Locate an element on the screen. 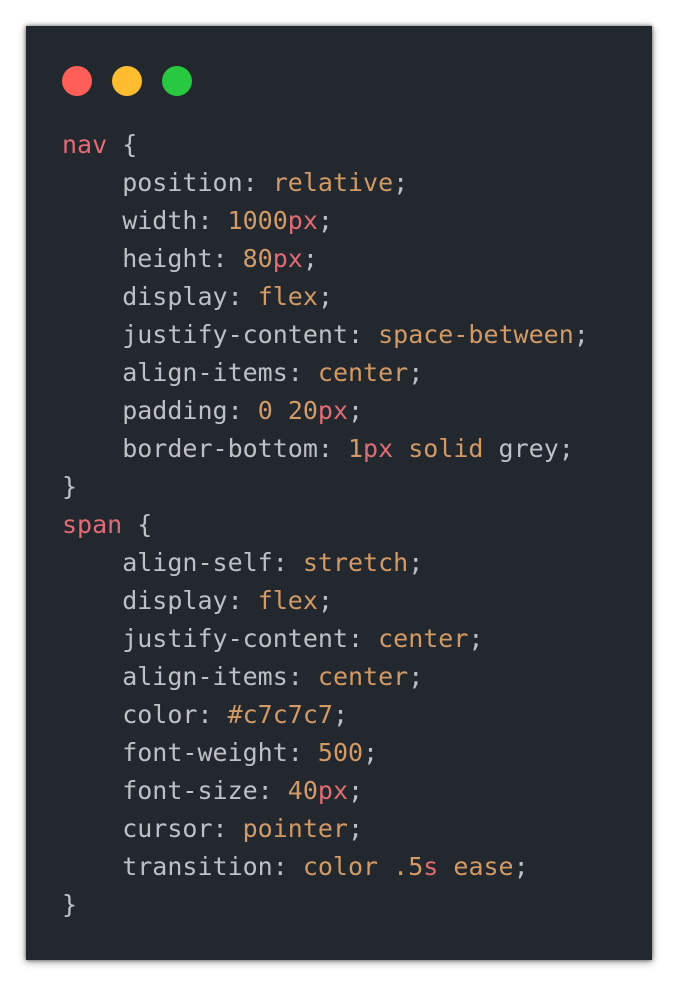 The height and width of the screenshot is (986, 678). code-line: } is located at coordinates (325, 487).